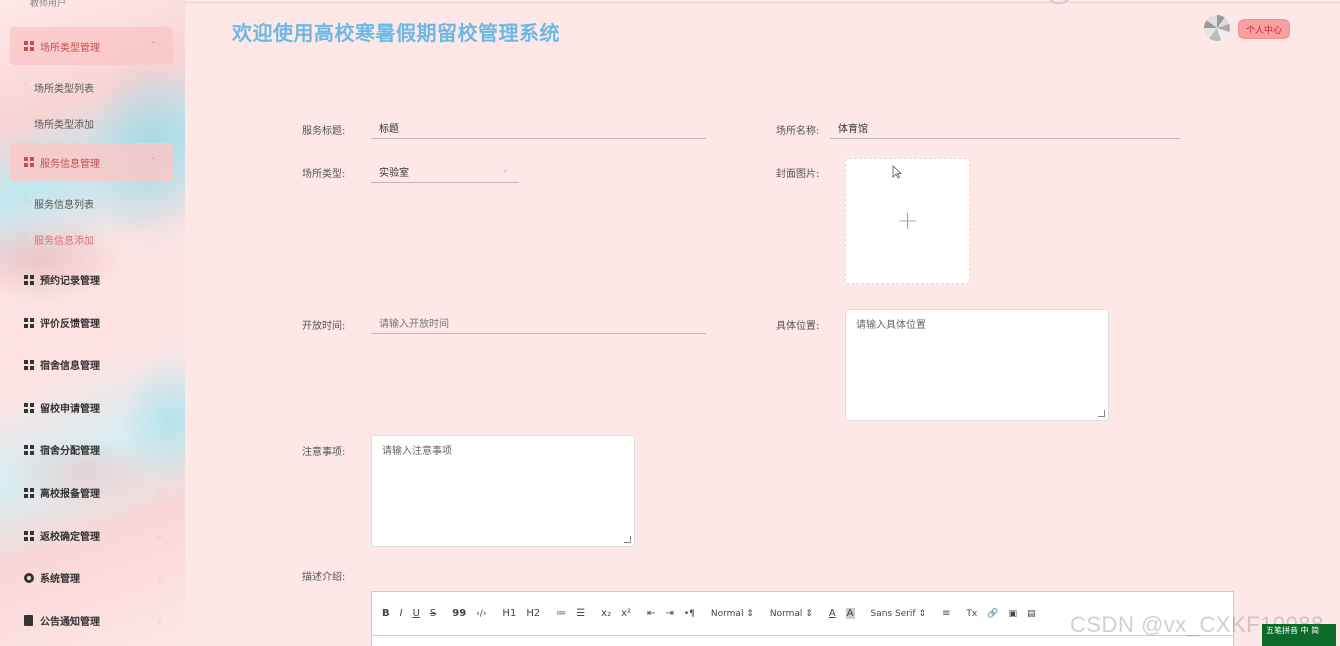 Image resolution: width=1340 pixels, height=646 pixels. I want to click on italic-button: I, so click(401, 613).